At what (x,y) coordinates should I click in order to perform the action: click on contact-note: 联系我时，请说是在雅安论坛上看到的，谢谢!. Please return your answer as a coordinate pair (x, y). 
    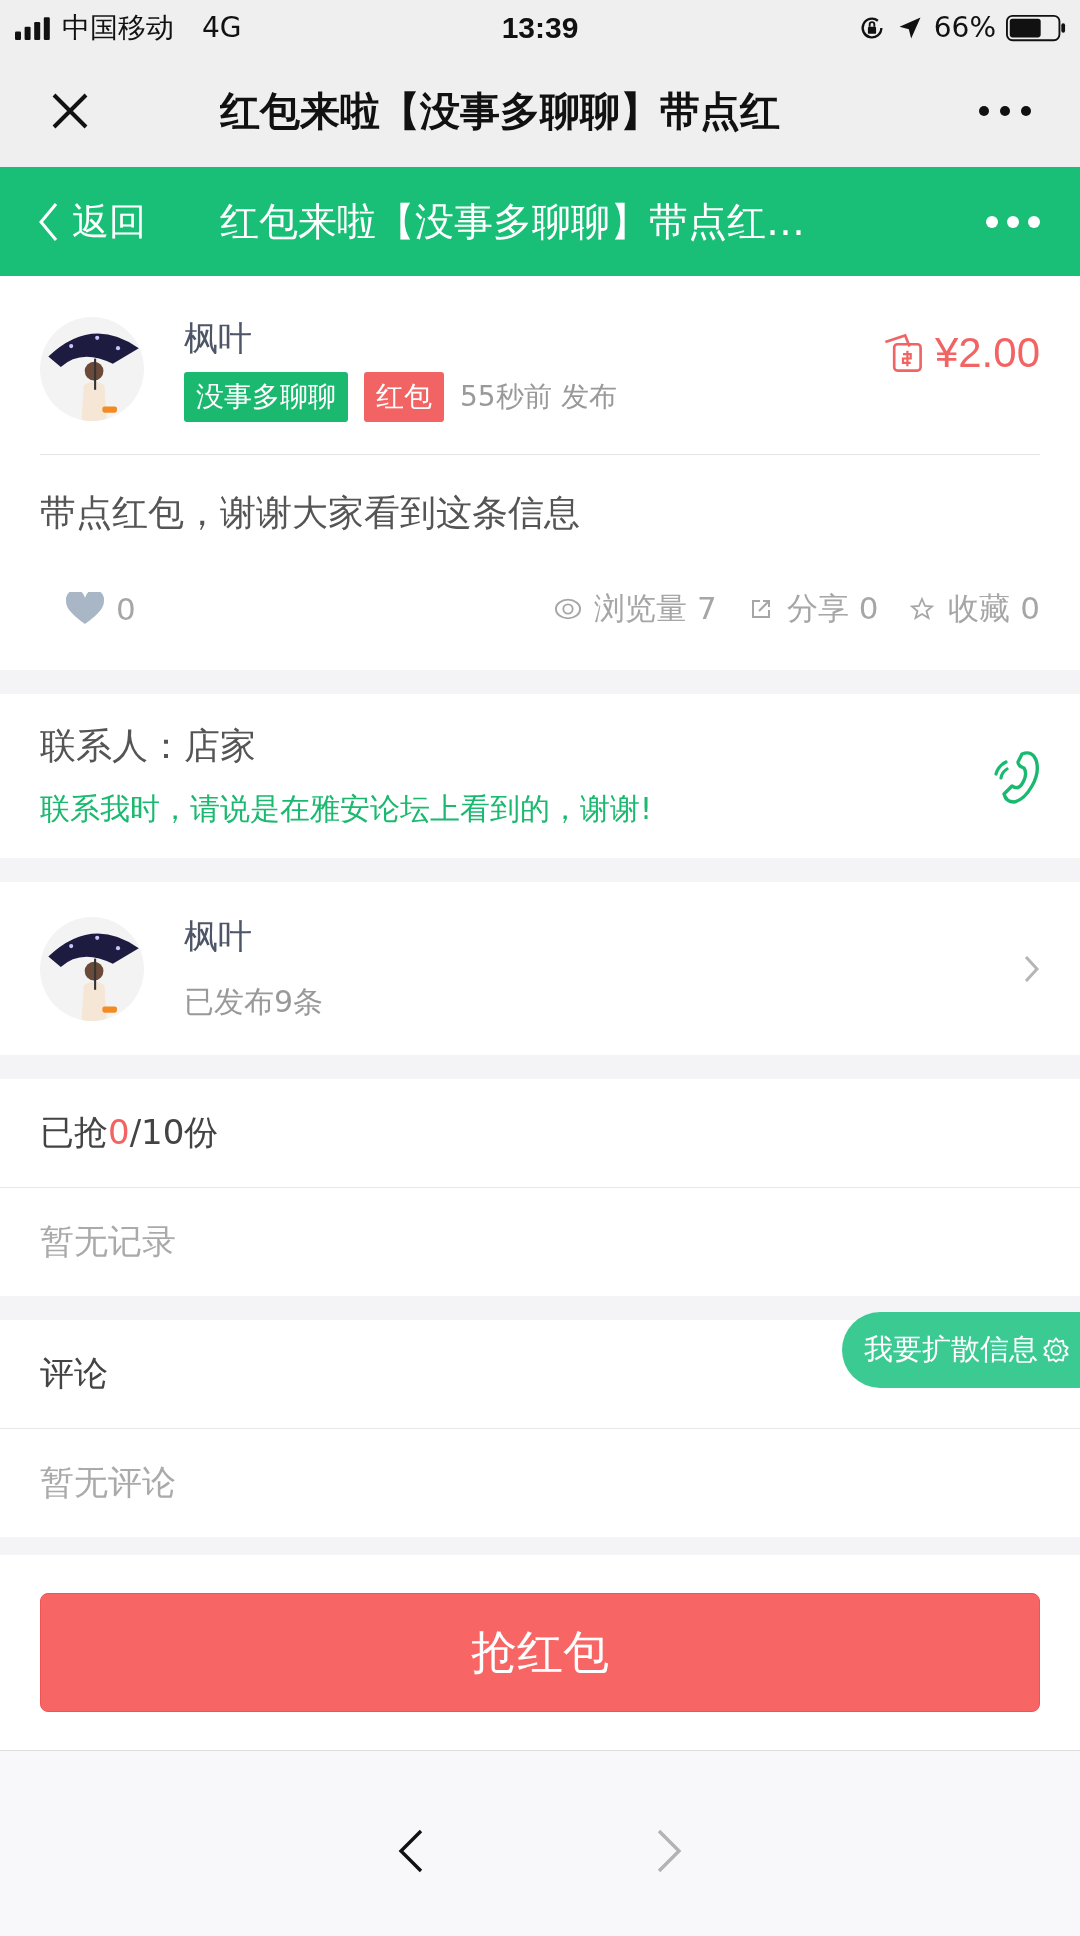
    Looking at the image, I should click on (347, 809).